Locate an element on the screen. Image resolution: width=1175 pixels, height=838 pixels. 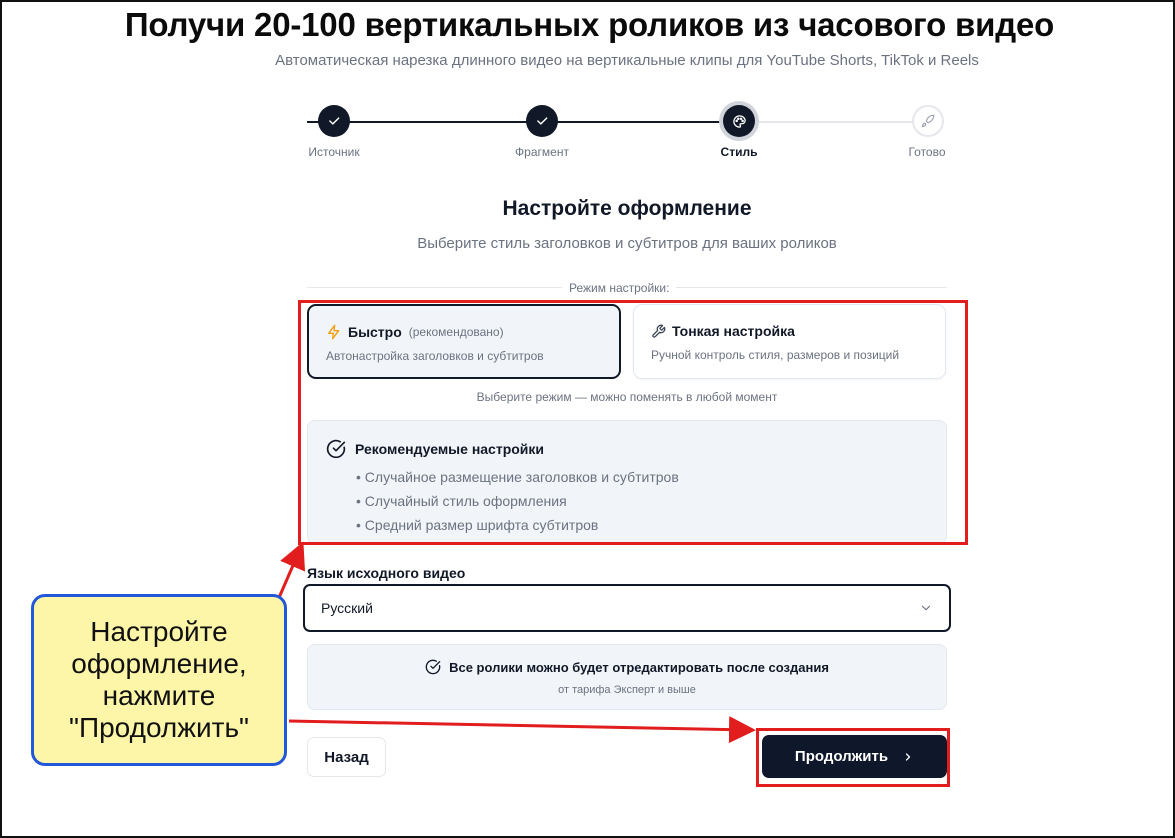
callout-line: оформление, is located at coordinates (159, 663).